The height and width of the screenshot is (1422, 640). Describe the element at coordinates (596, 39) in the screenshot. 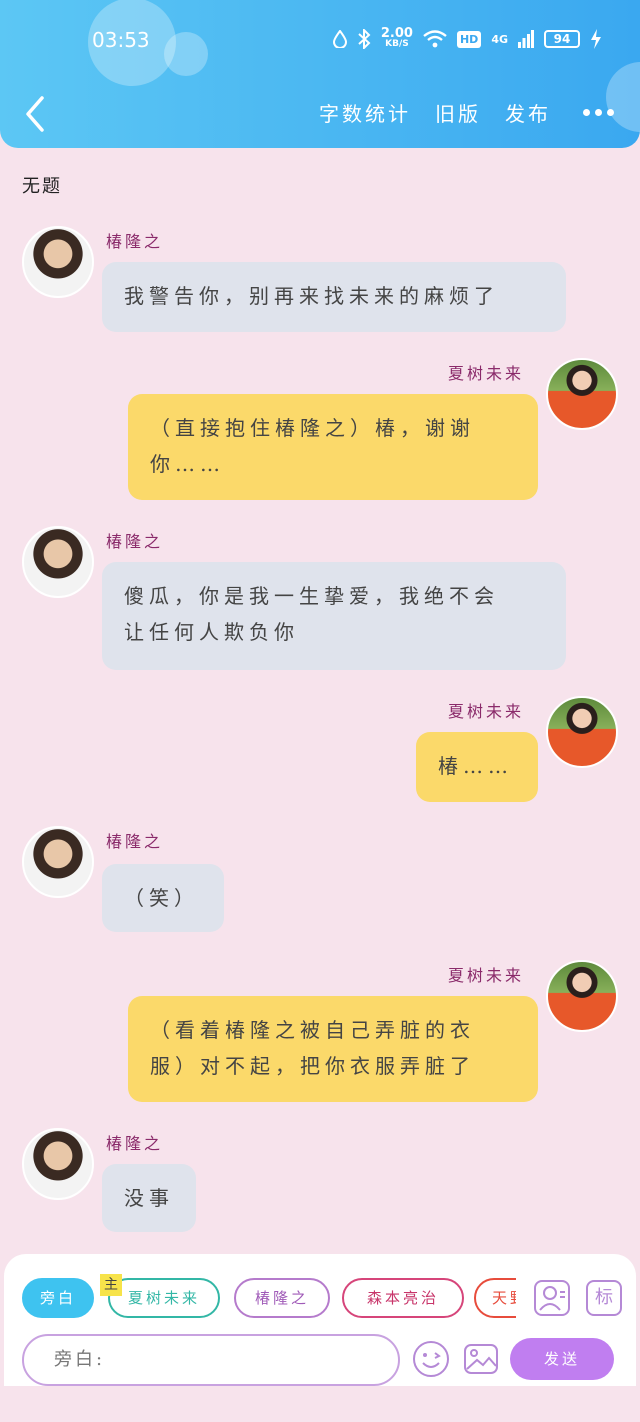

I see `charging-icon` at that location.